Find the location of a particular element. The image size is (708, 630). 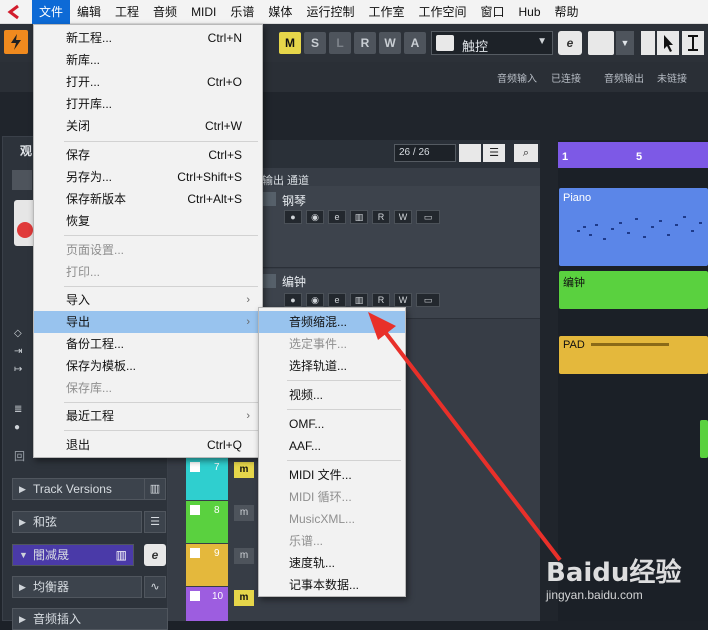

annotation-arrow is located at coordinates (465, 437).